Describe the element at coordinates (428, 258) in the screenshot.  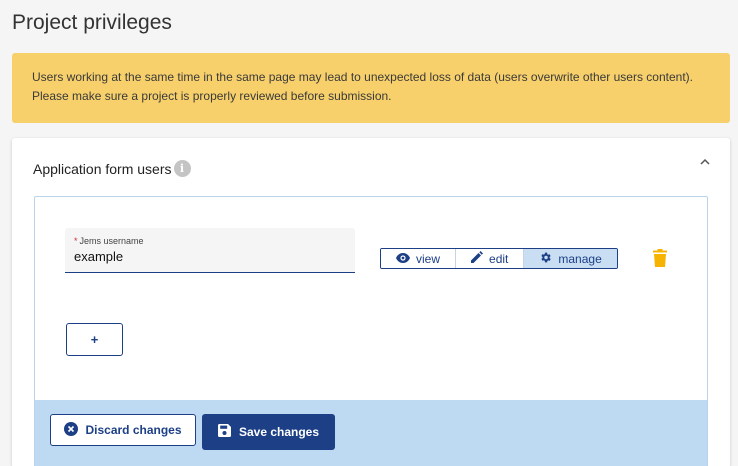
I see `privilege-label: view` at that location.